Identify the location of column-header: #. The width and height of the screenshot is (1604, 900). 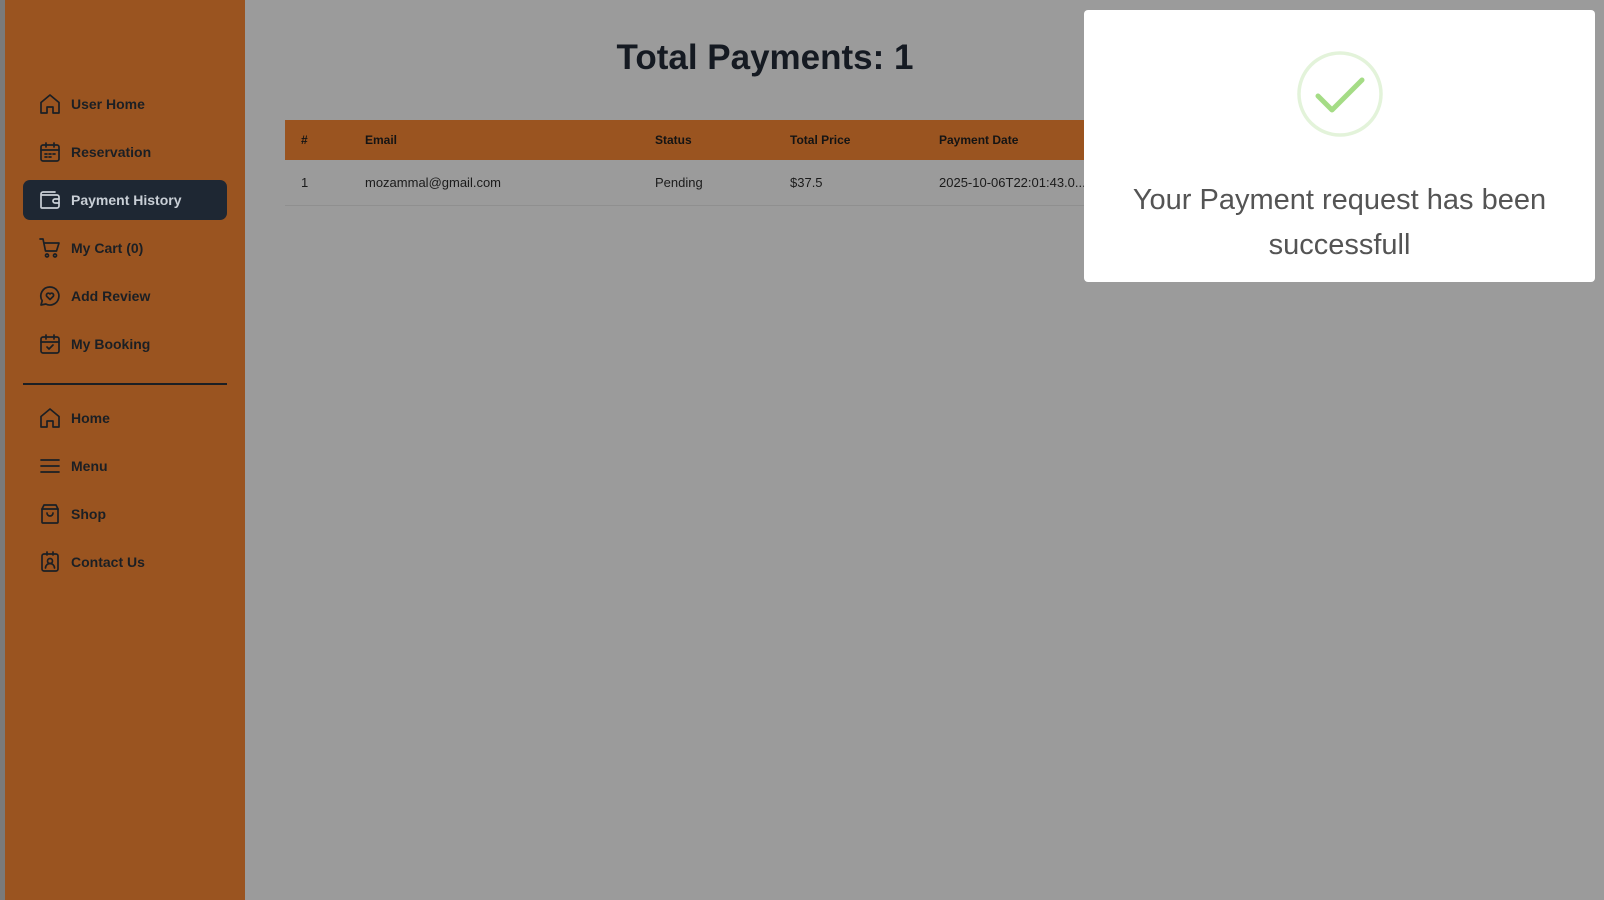
(304, 140).